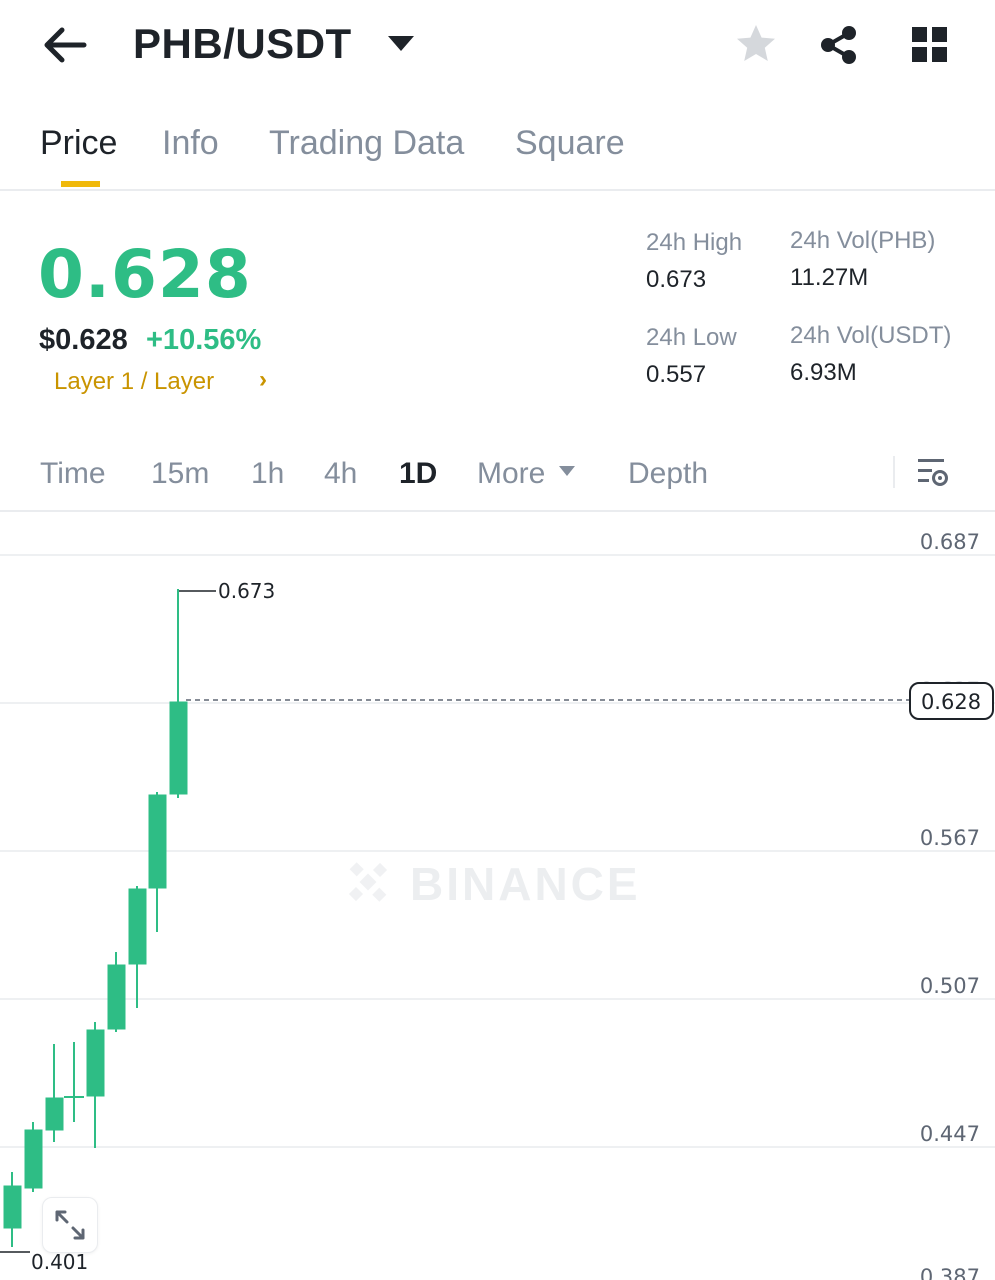  I want to click on y-tick-label: 0.507, so click(950, 986).